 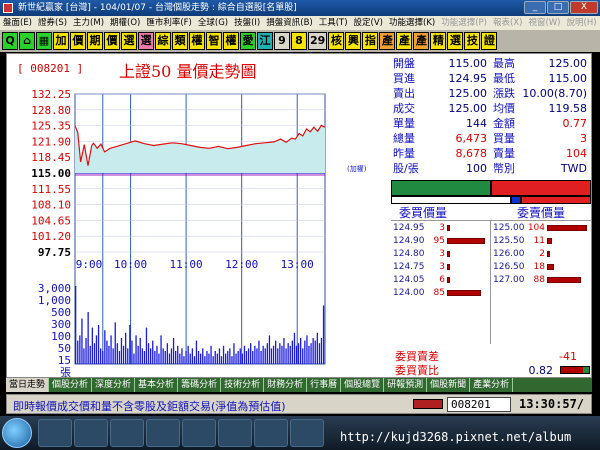 I want to click on toolbar-button: 江, so click(x=265, y=41).